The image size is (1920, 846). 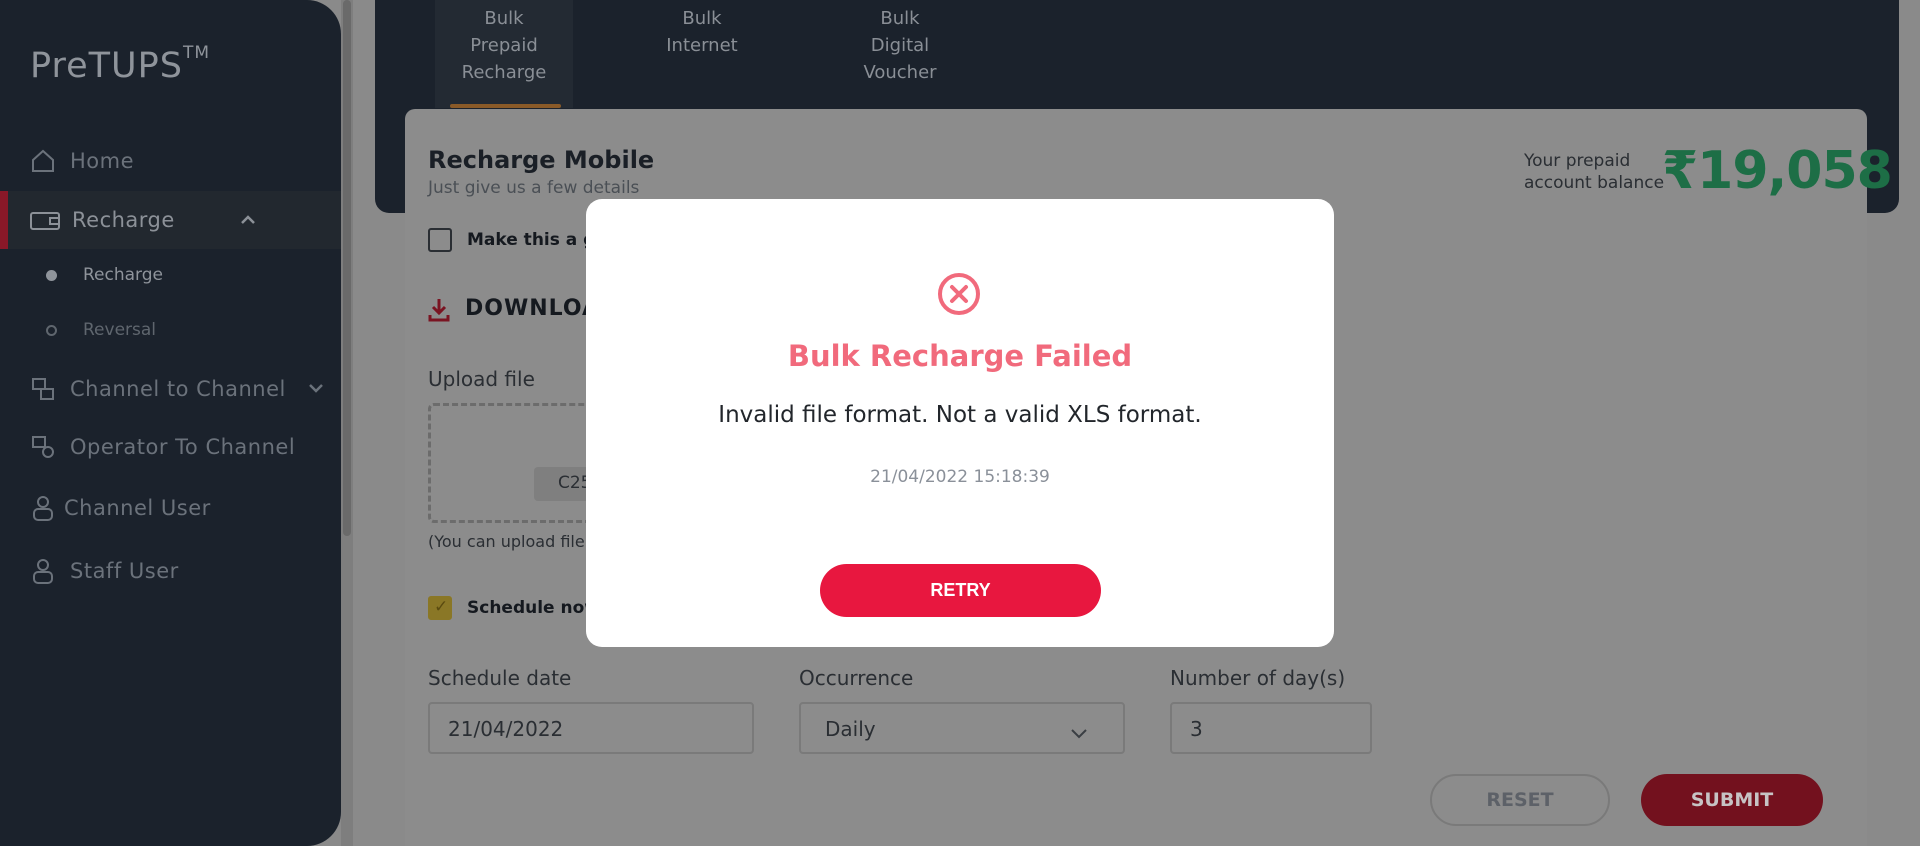 What do you see at coordinates (960, 477) in the screenshot?
I see `dialog-timestamp: 21/04/2022 15:18:39` at bounding box center [960, 477].